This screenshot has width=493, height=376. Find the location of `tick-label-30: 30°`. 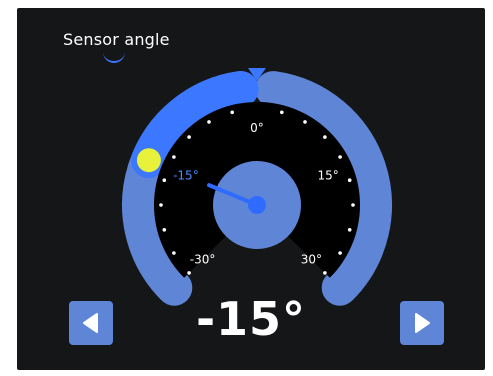

tick-label-30: 30° is located at coordinates (311, 259).